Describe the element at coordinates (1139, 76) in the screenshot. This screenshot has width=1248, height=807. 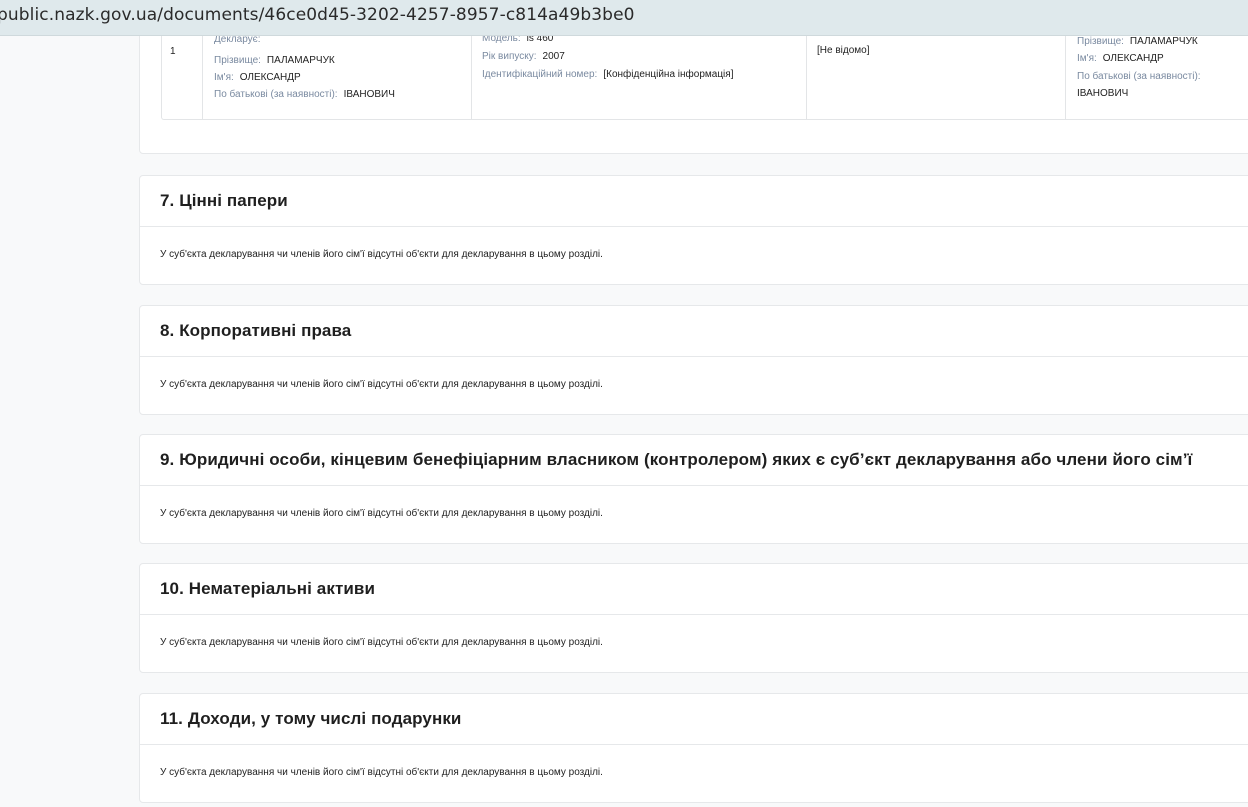
I see `user-patronymic-label: По батькові (за наявності):` at that location.